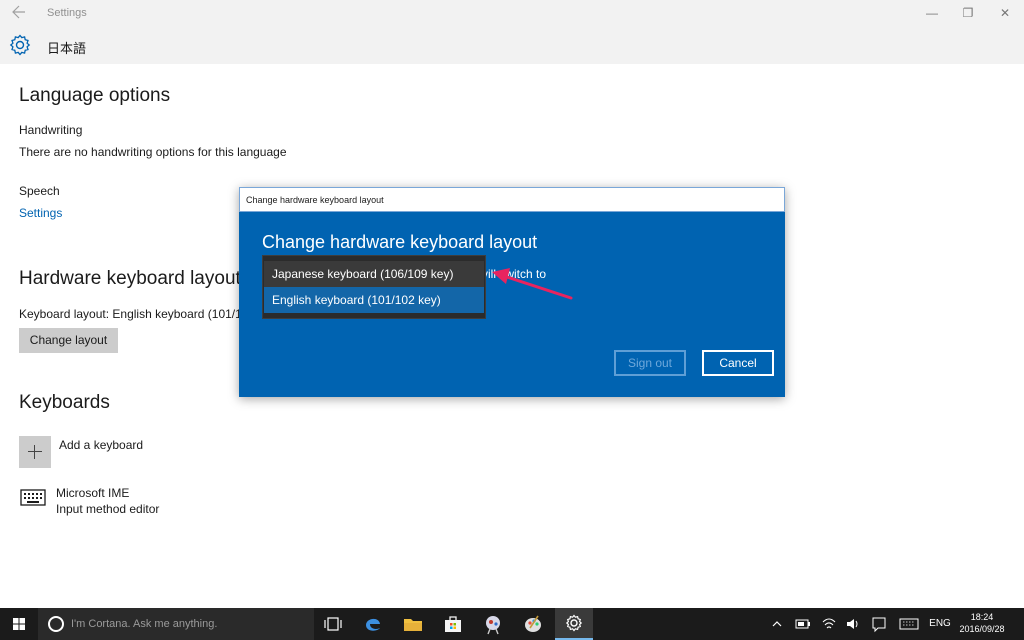 The image size is (1024, 640). What do you see at coordinates (20, 13) in the screenshot?
I see `back-arrow-icon` at bounding box center [20, 13].